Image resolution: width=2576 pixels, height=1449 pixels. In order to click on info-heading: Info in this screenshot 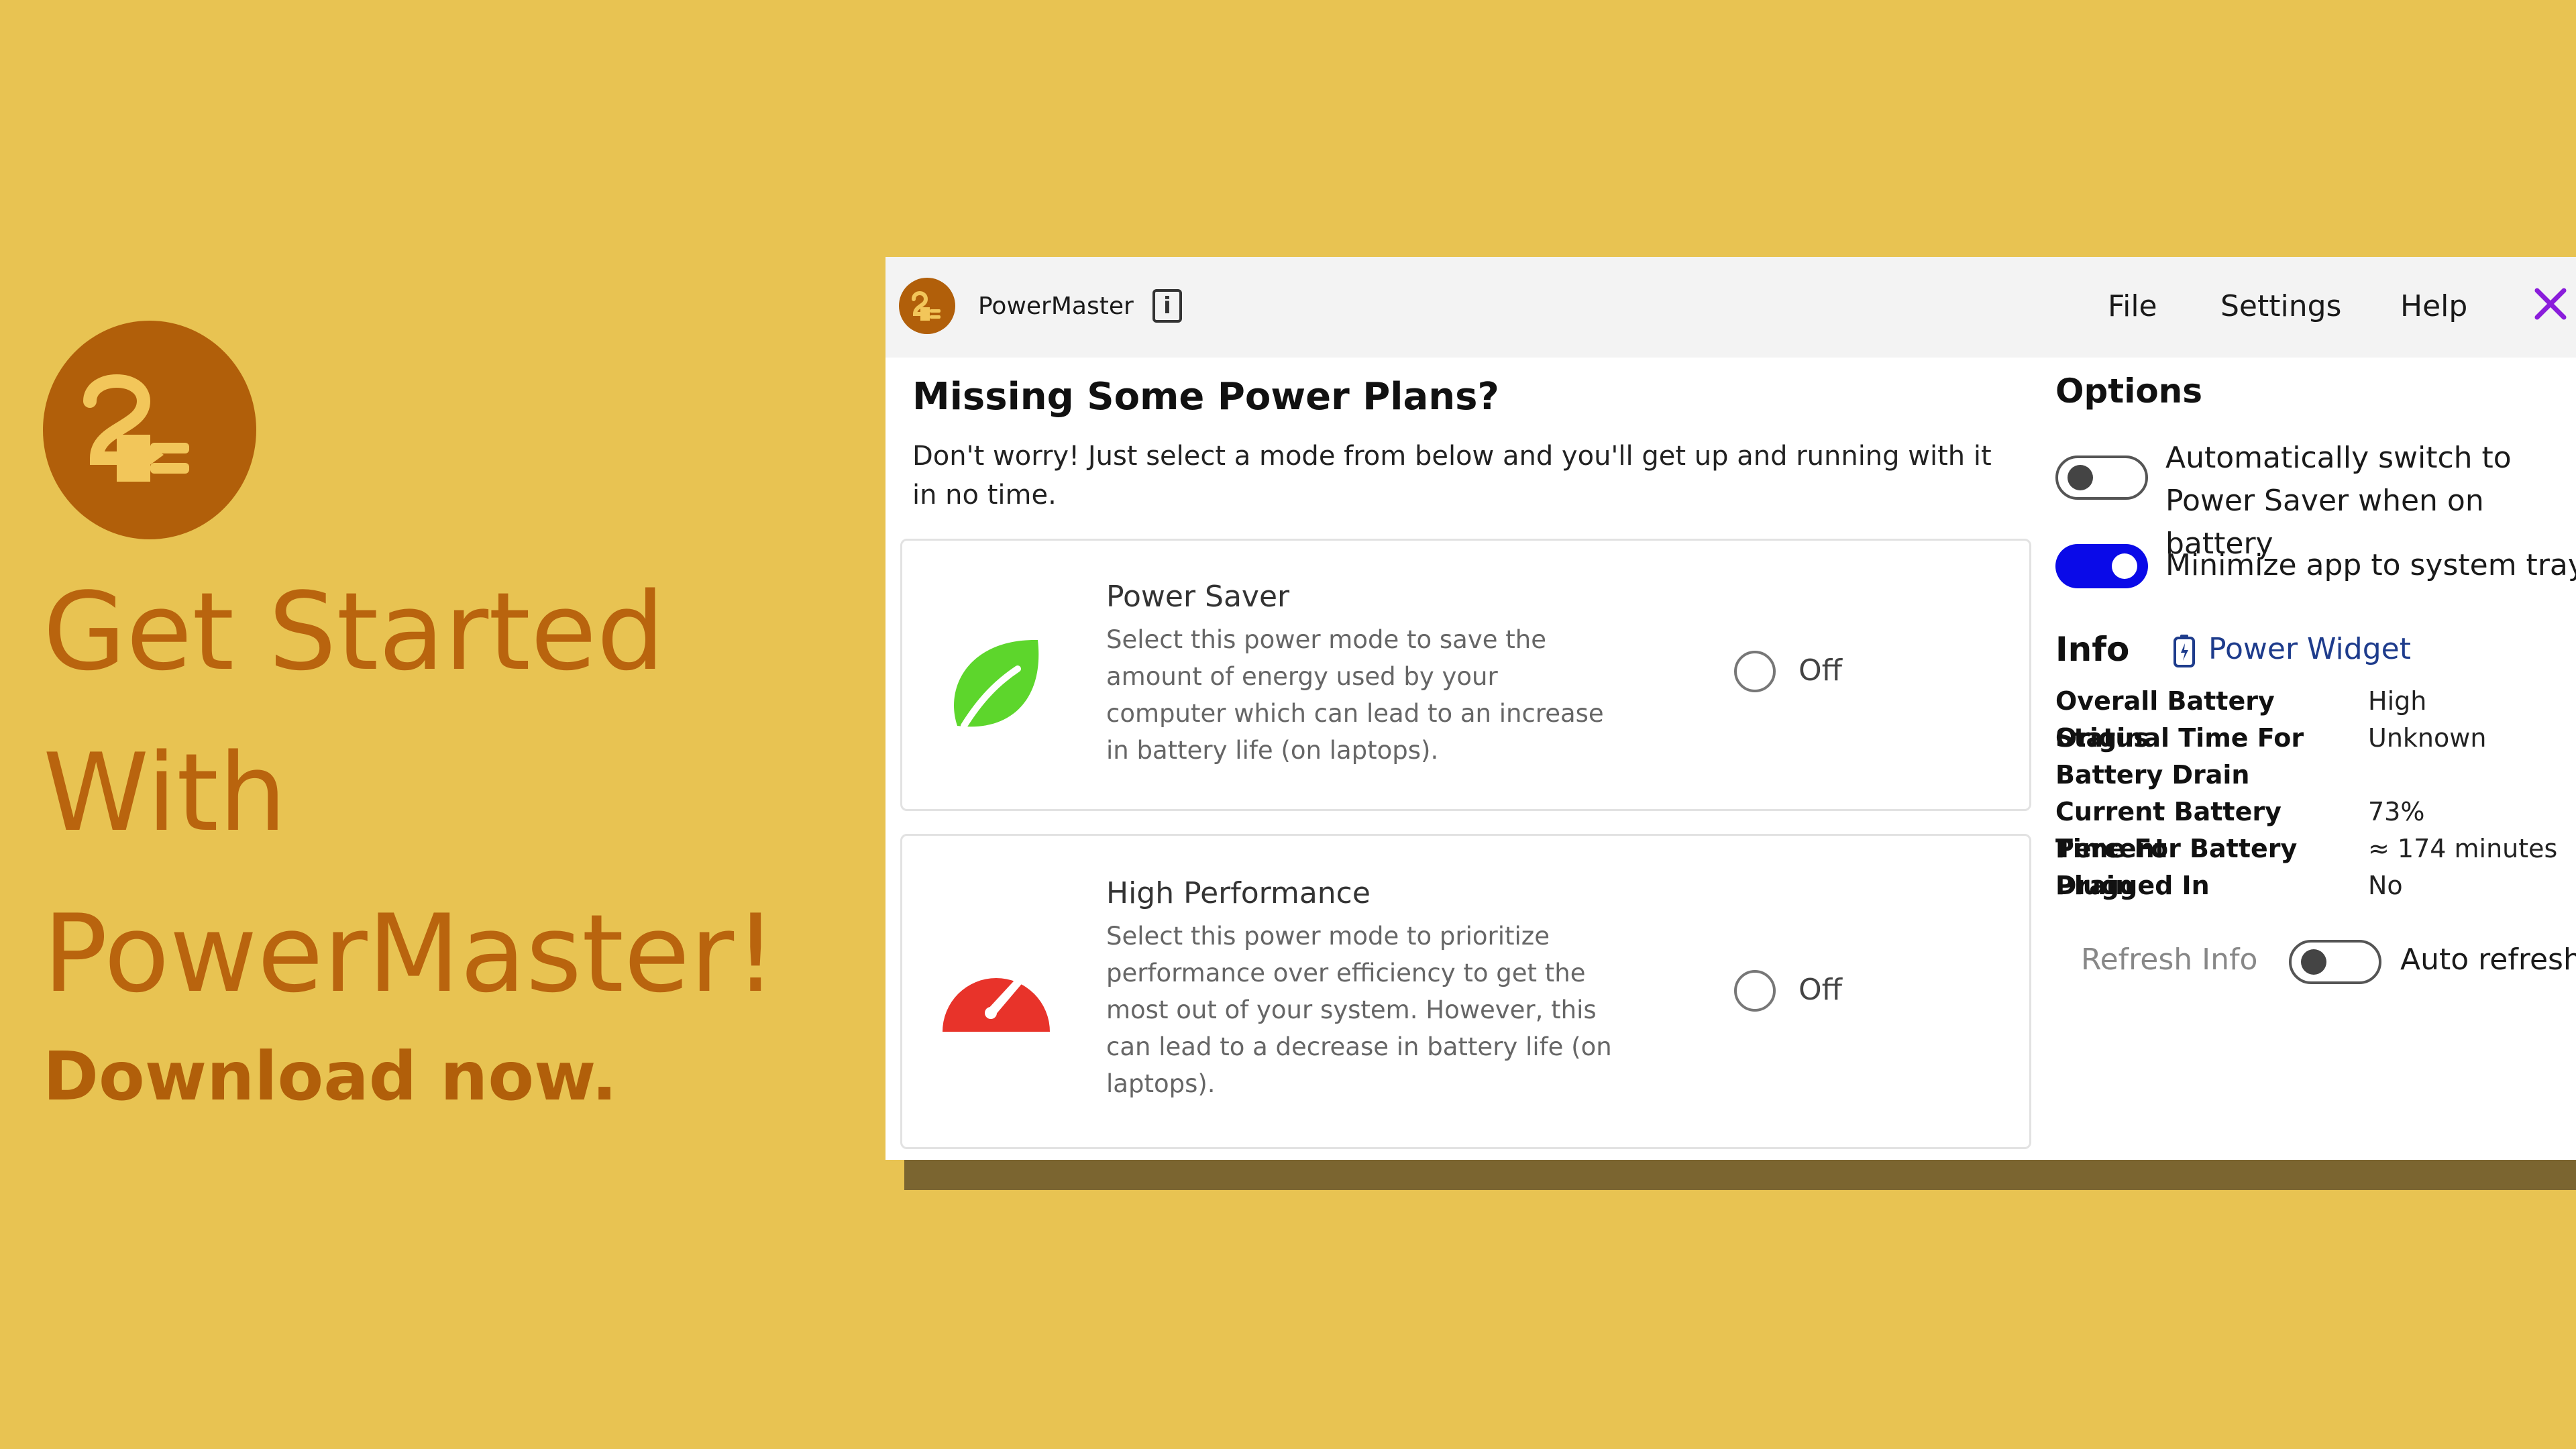, I will do `click(2092, 649)`.